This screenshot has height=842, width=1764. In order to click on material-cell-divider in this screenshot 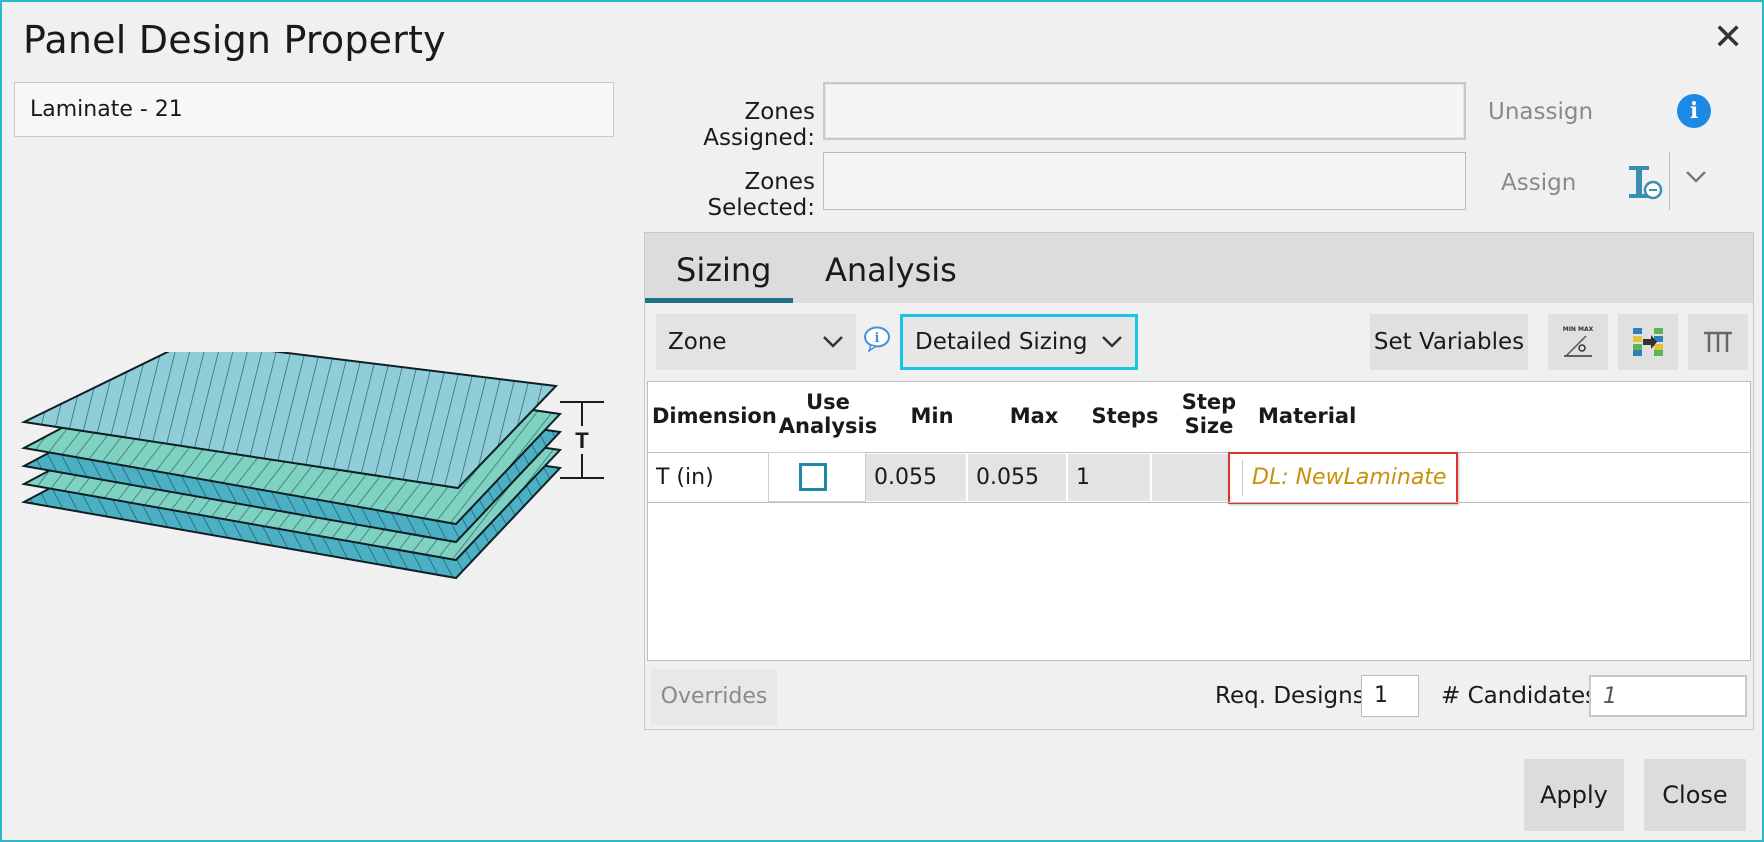, I will do `click(1242, 478)`.